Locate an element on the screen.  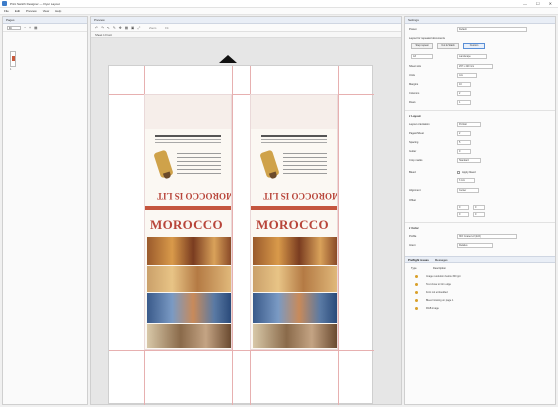
offset-right-field: 0 is located at coordinates (479, 207).